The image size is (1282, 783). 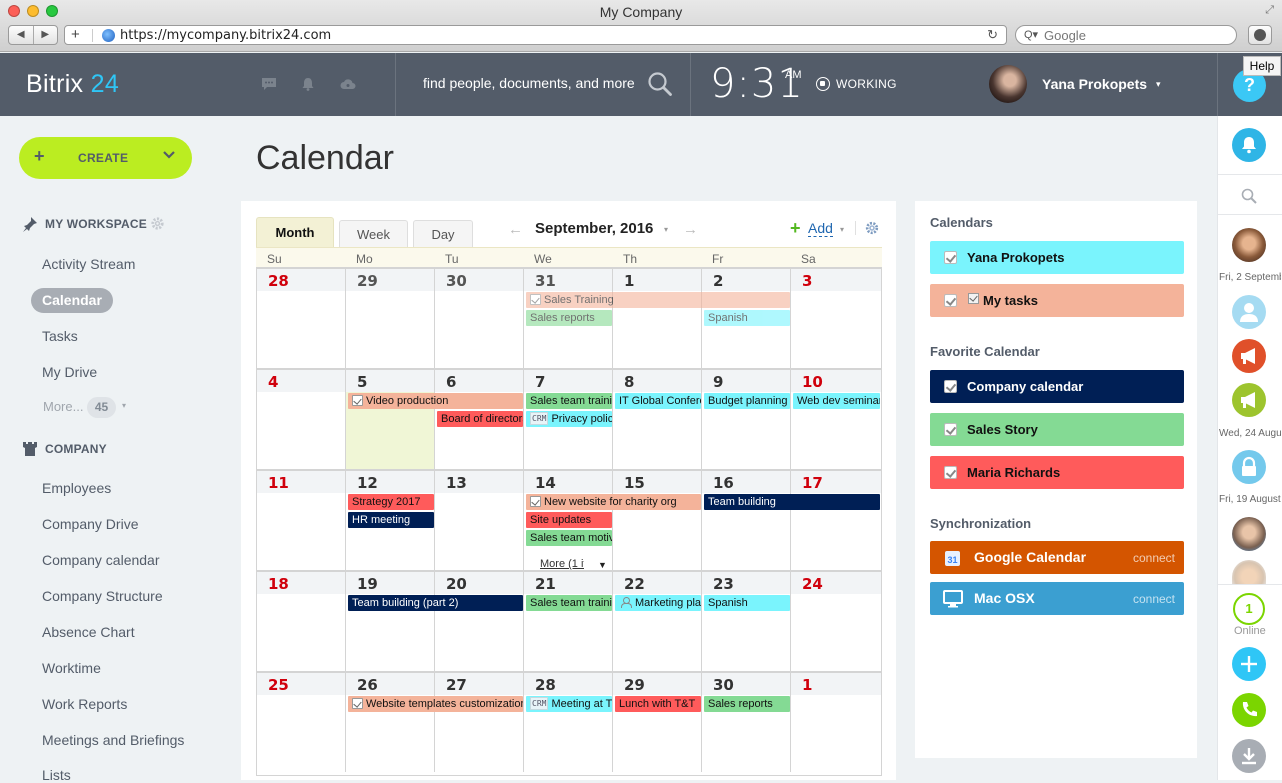 I want to click on address-bar: + https://mycompany.bitrix24.com ↻, so click(x=535, y=35).